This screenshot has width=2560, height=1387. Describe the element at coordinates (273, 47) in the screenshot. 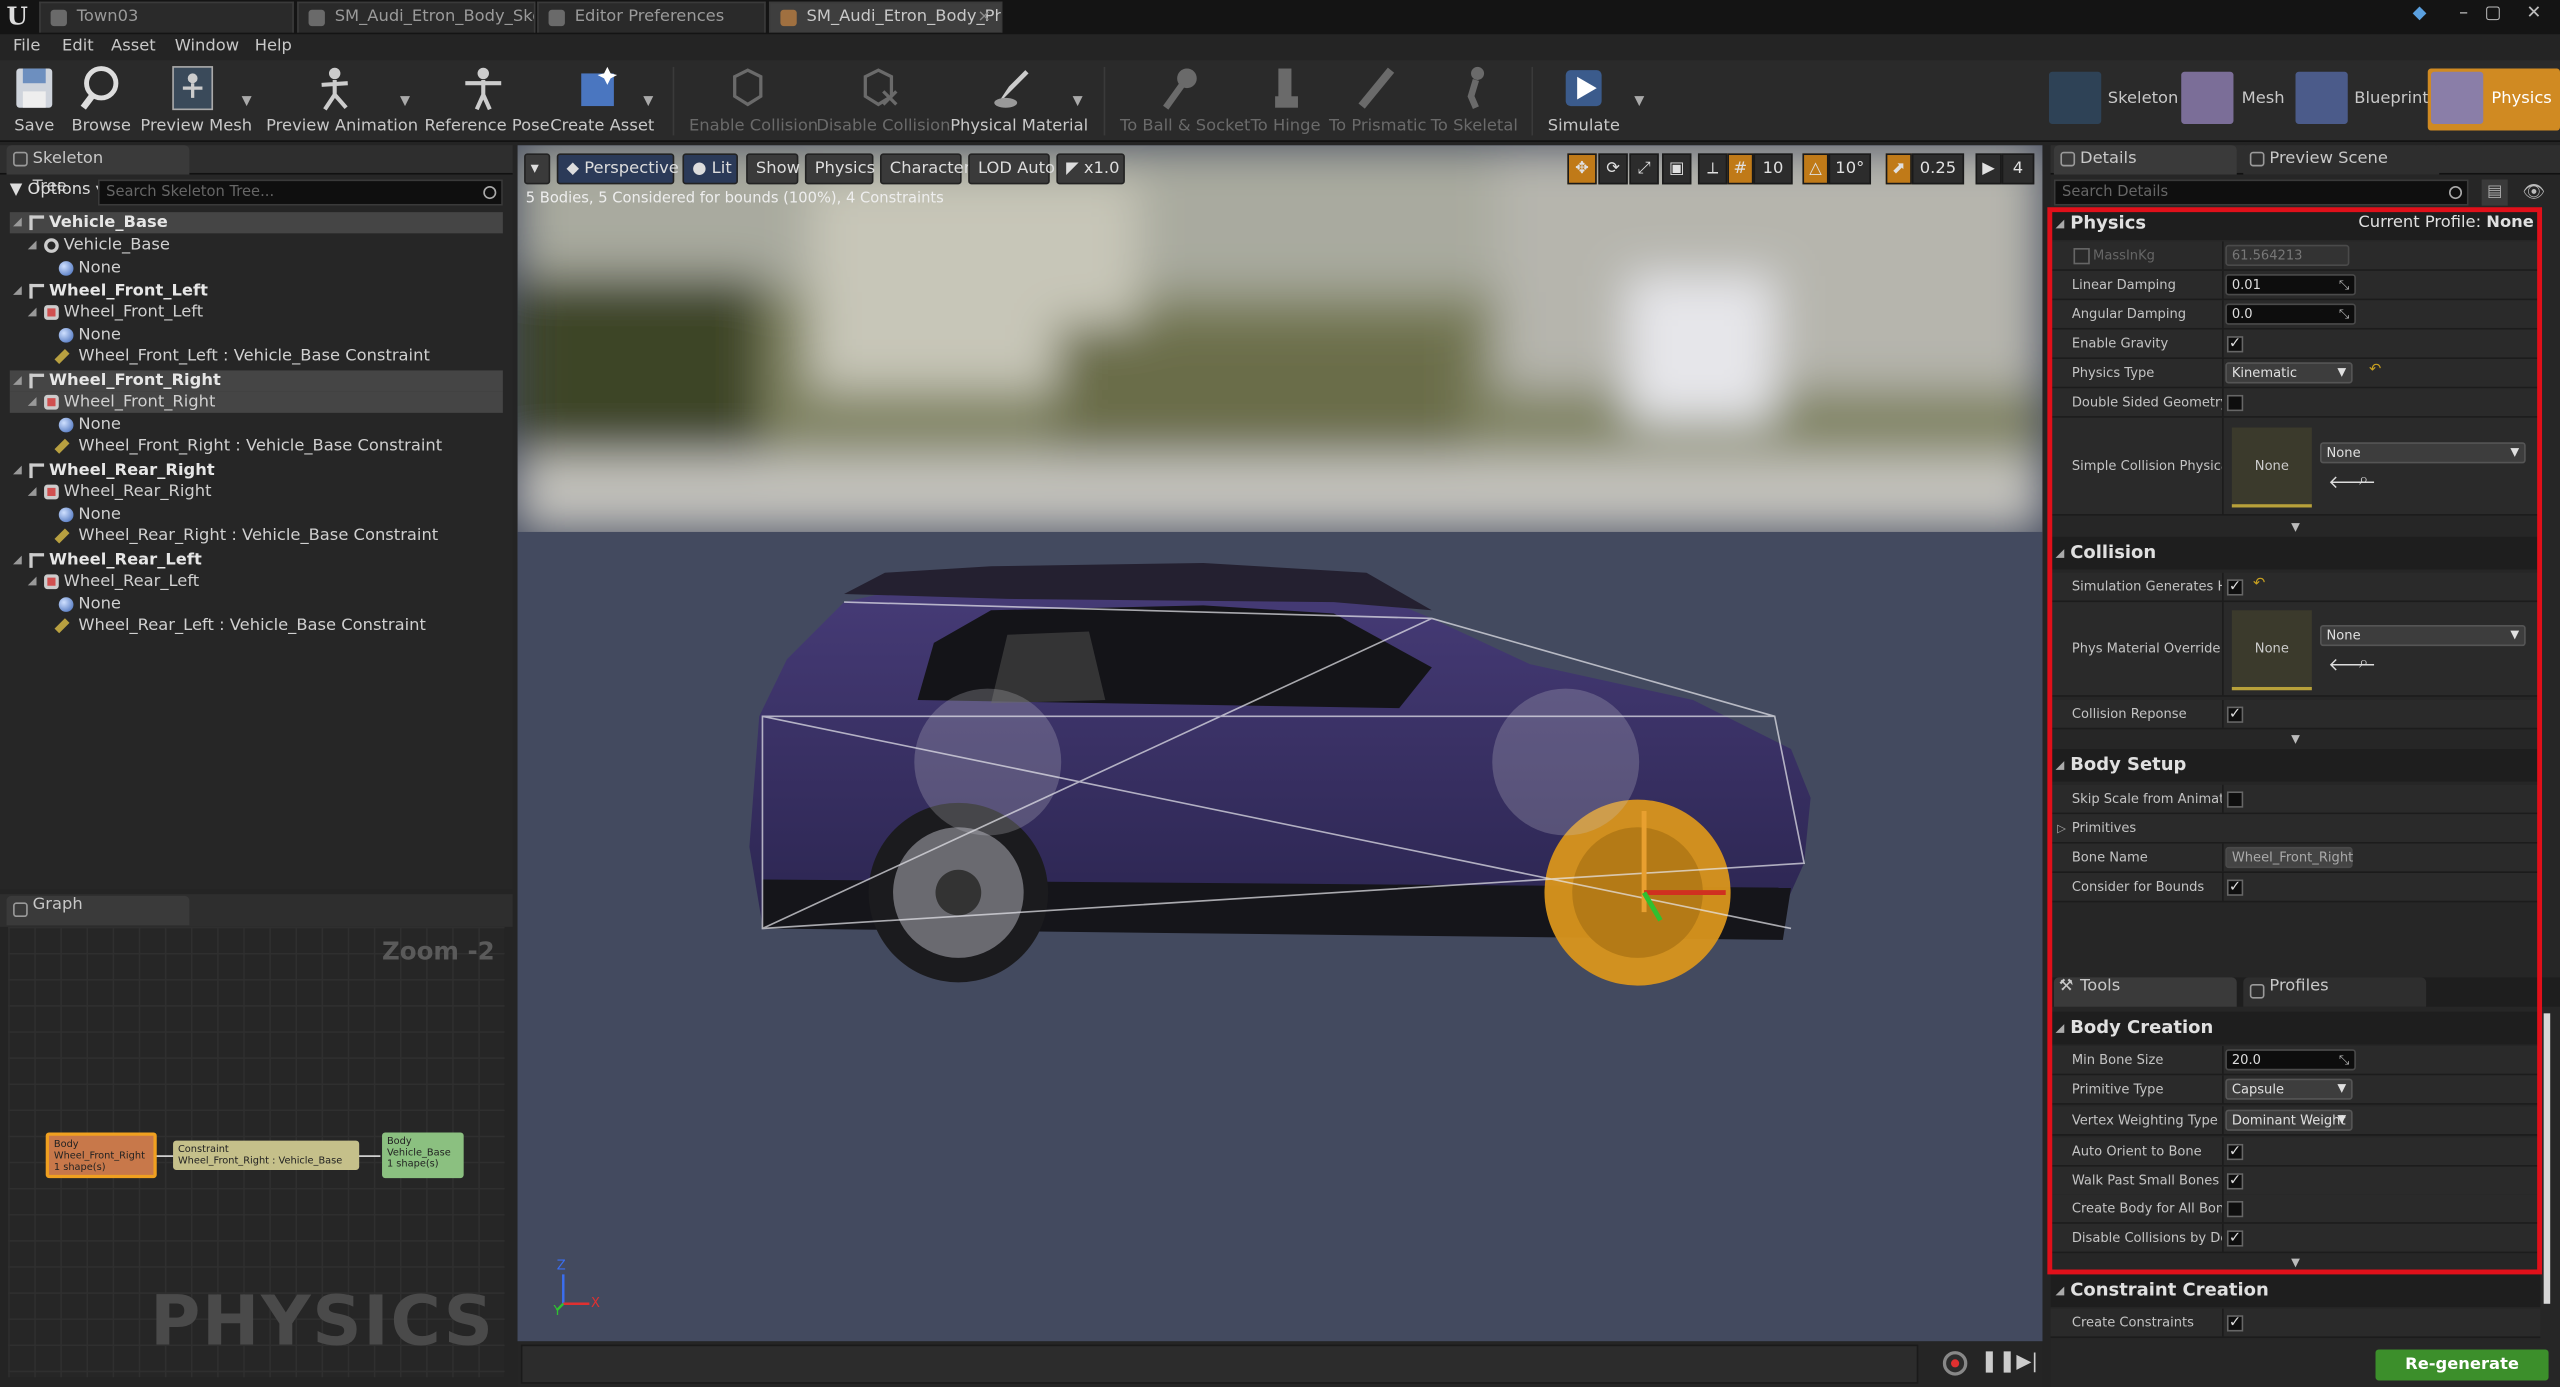

I see `menu-help: Help` at that location.